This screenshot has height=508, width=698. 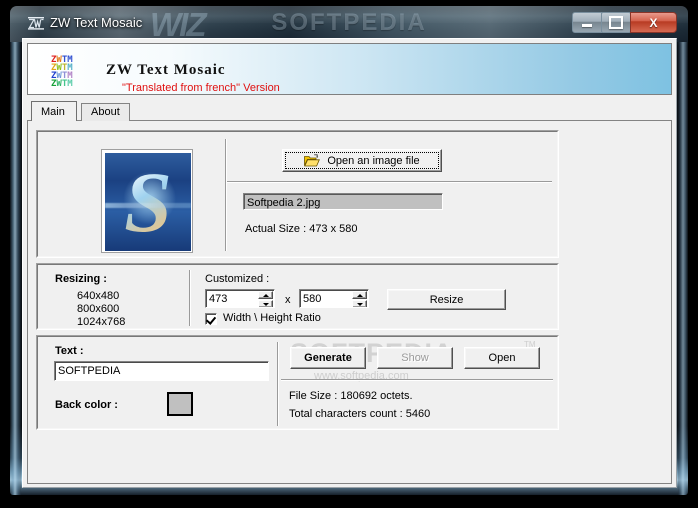 I want to click on image-preview-bitmap: S, so click(x=148, y=202).